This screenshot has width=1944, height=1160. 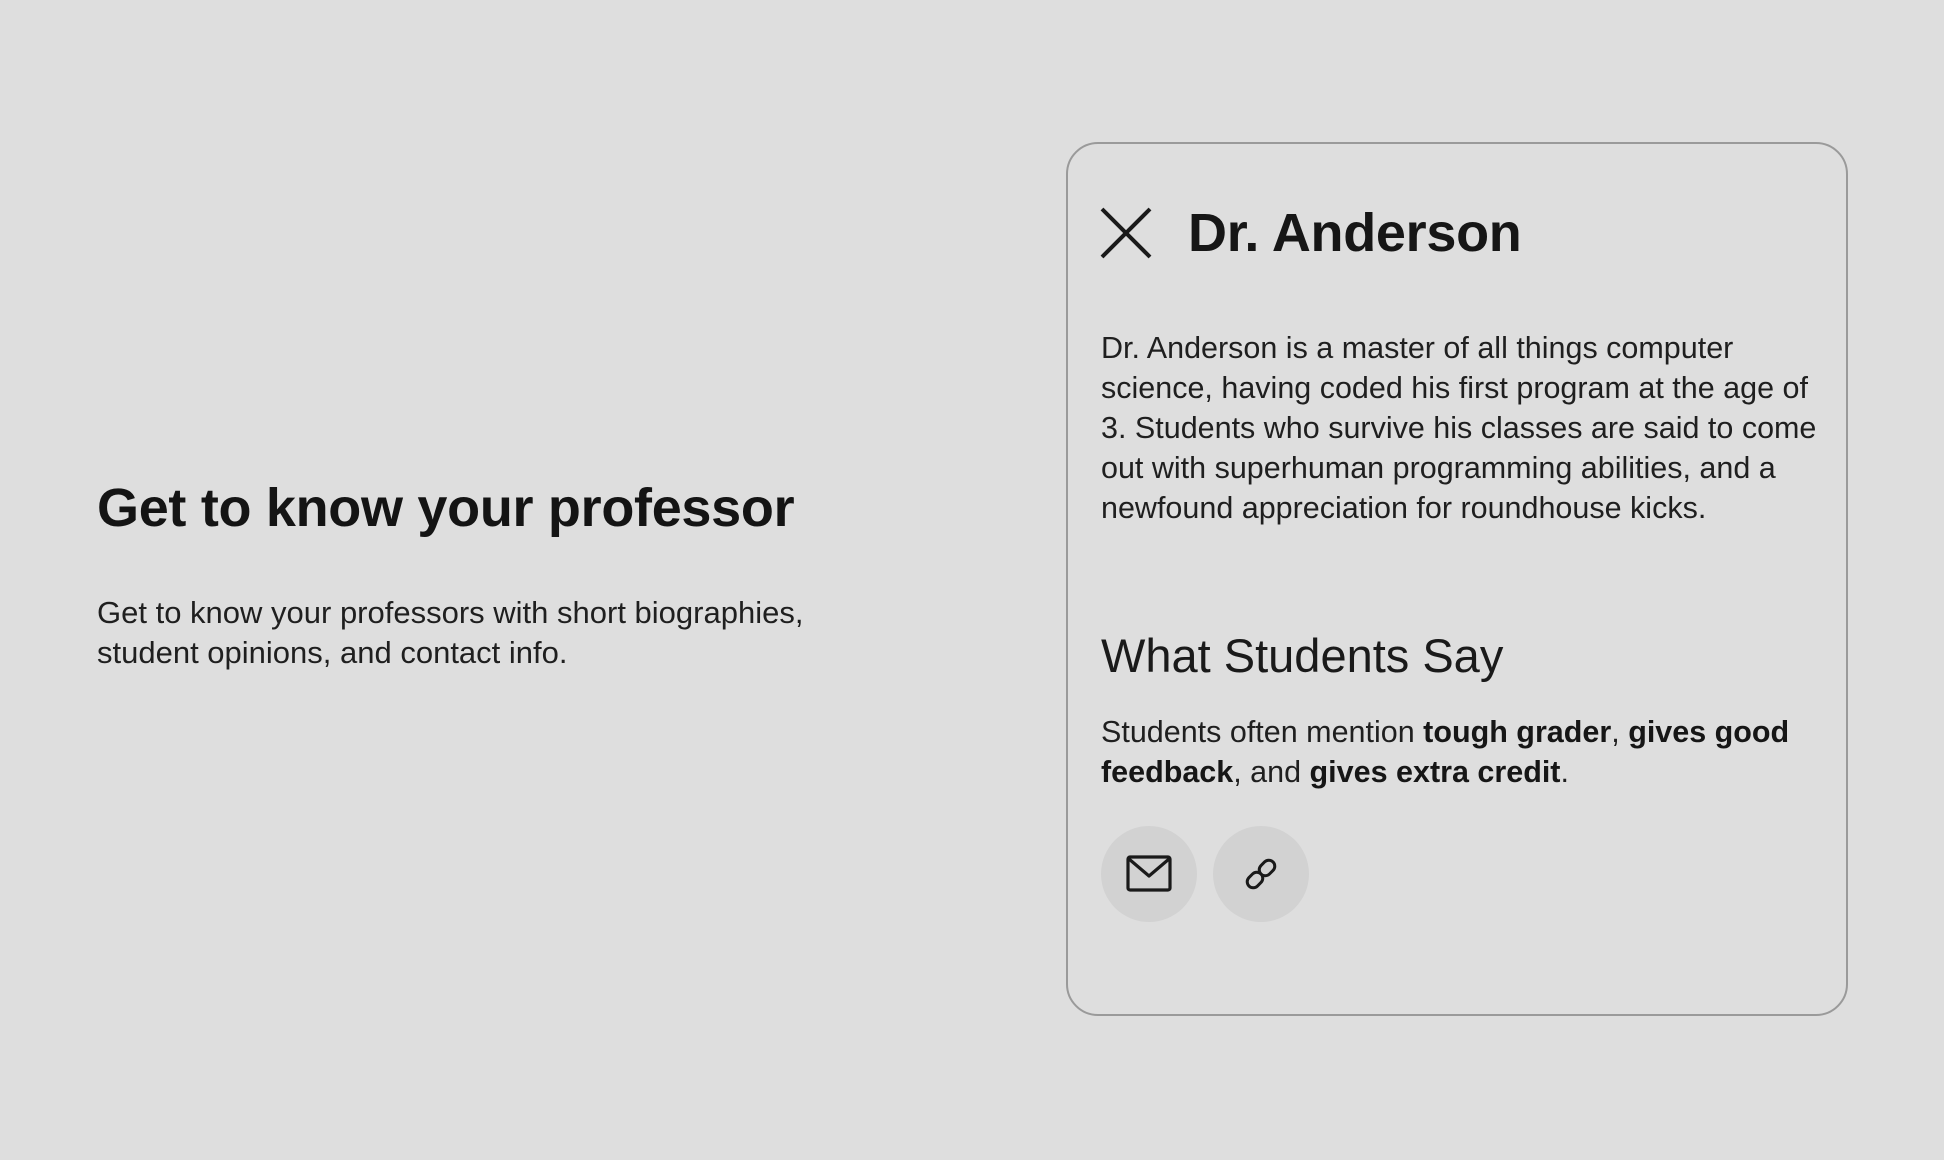 I want to click on opinion-tag: gives extra credit, so click(x=1435, y=772).